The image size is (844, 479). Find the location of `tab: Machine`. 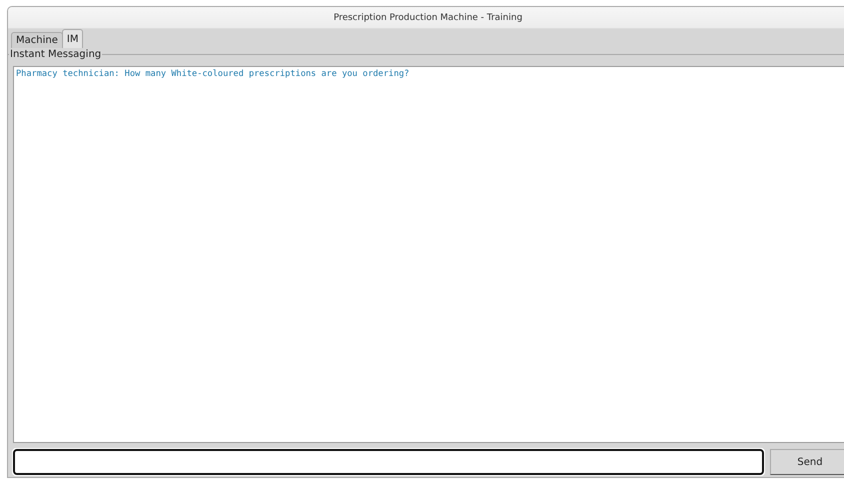

tab: Machine is located at coordinates (37, 40).